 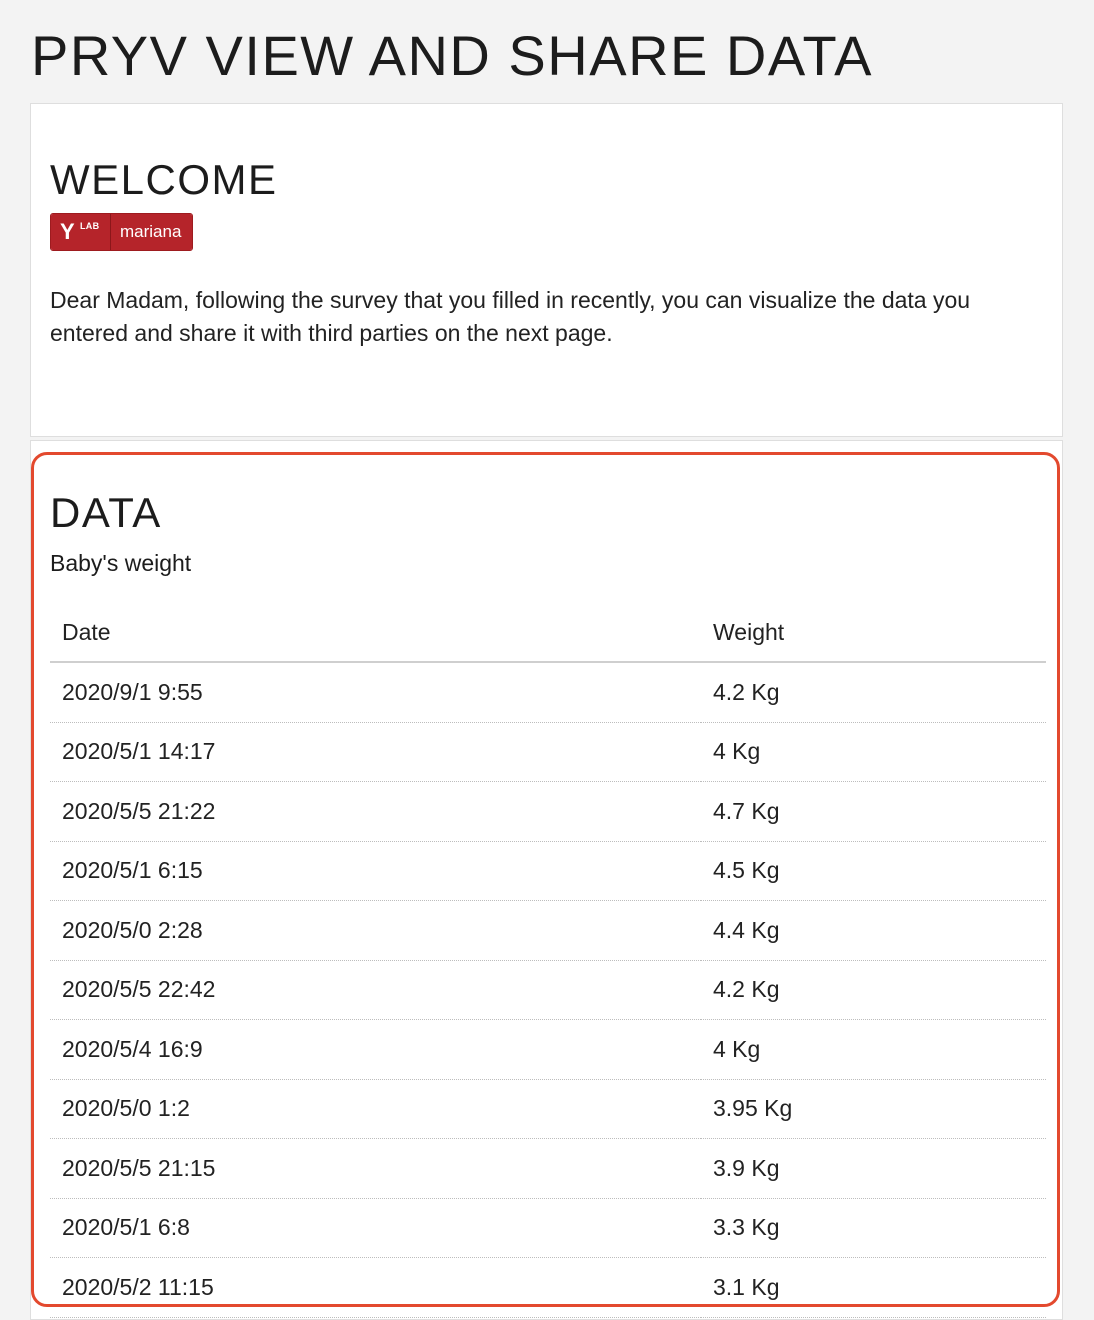 I want to click on cell-date: 2020/5/1 6:15, so click(x=375, y=871).